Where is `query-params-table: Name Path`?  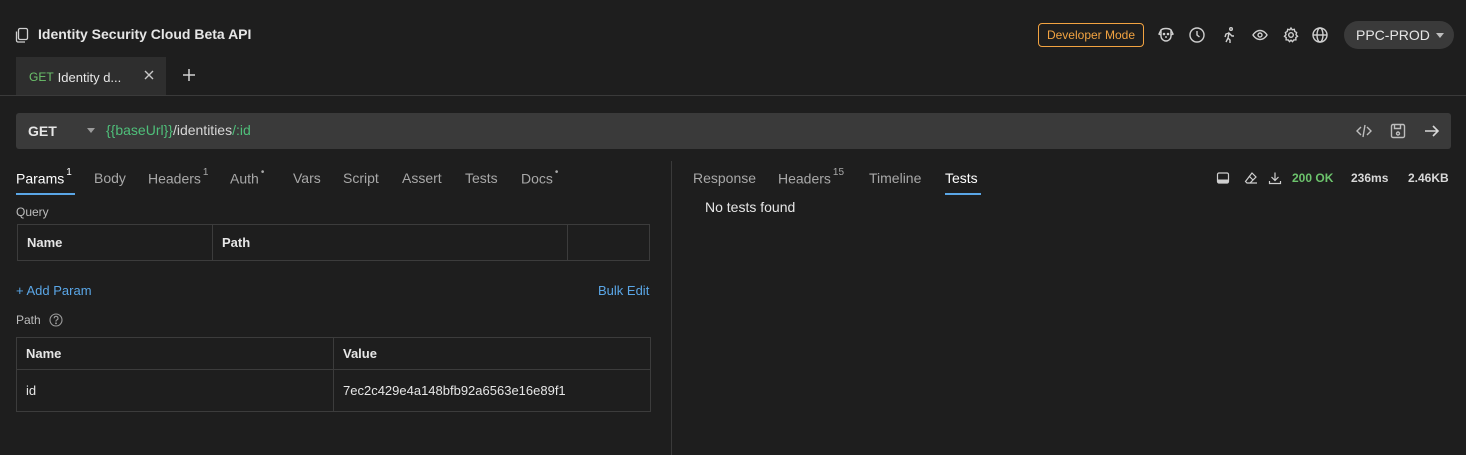
query-params-table: Name Path is located at coordinates (333, 242).